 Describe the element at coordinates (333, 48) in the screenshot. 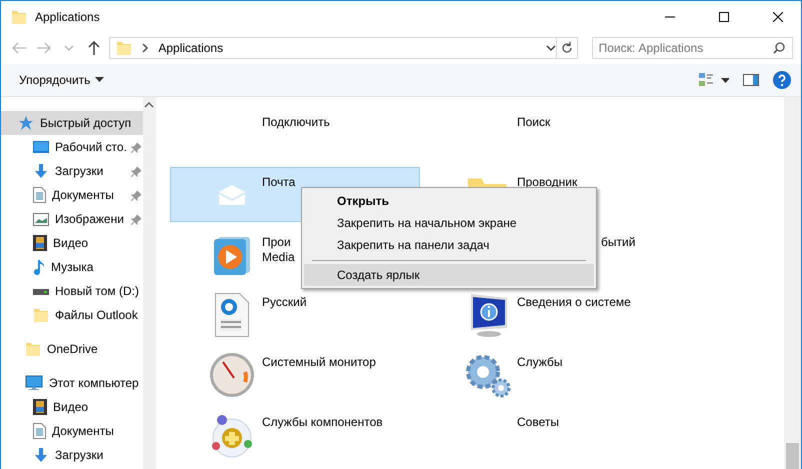

I see `address-bar: Applications` at that location.